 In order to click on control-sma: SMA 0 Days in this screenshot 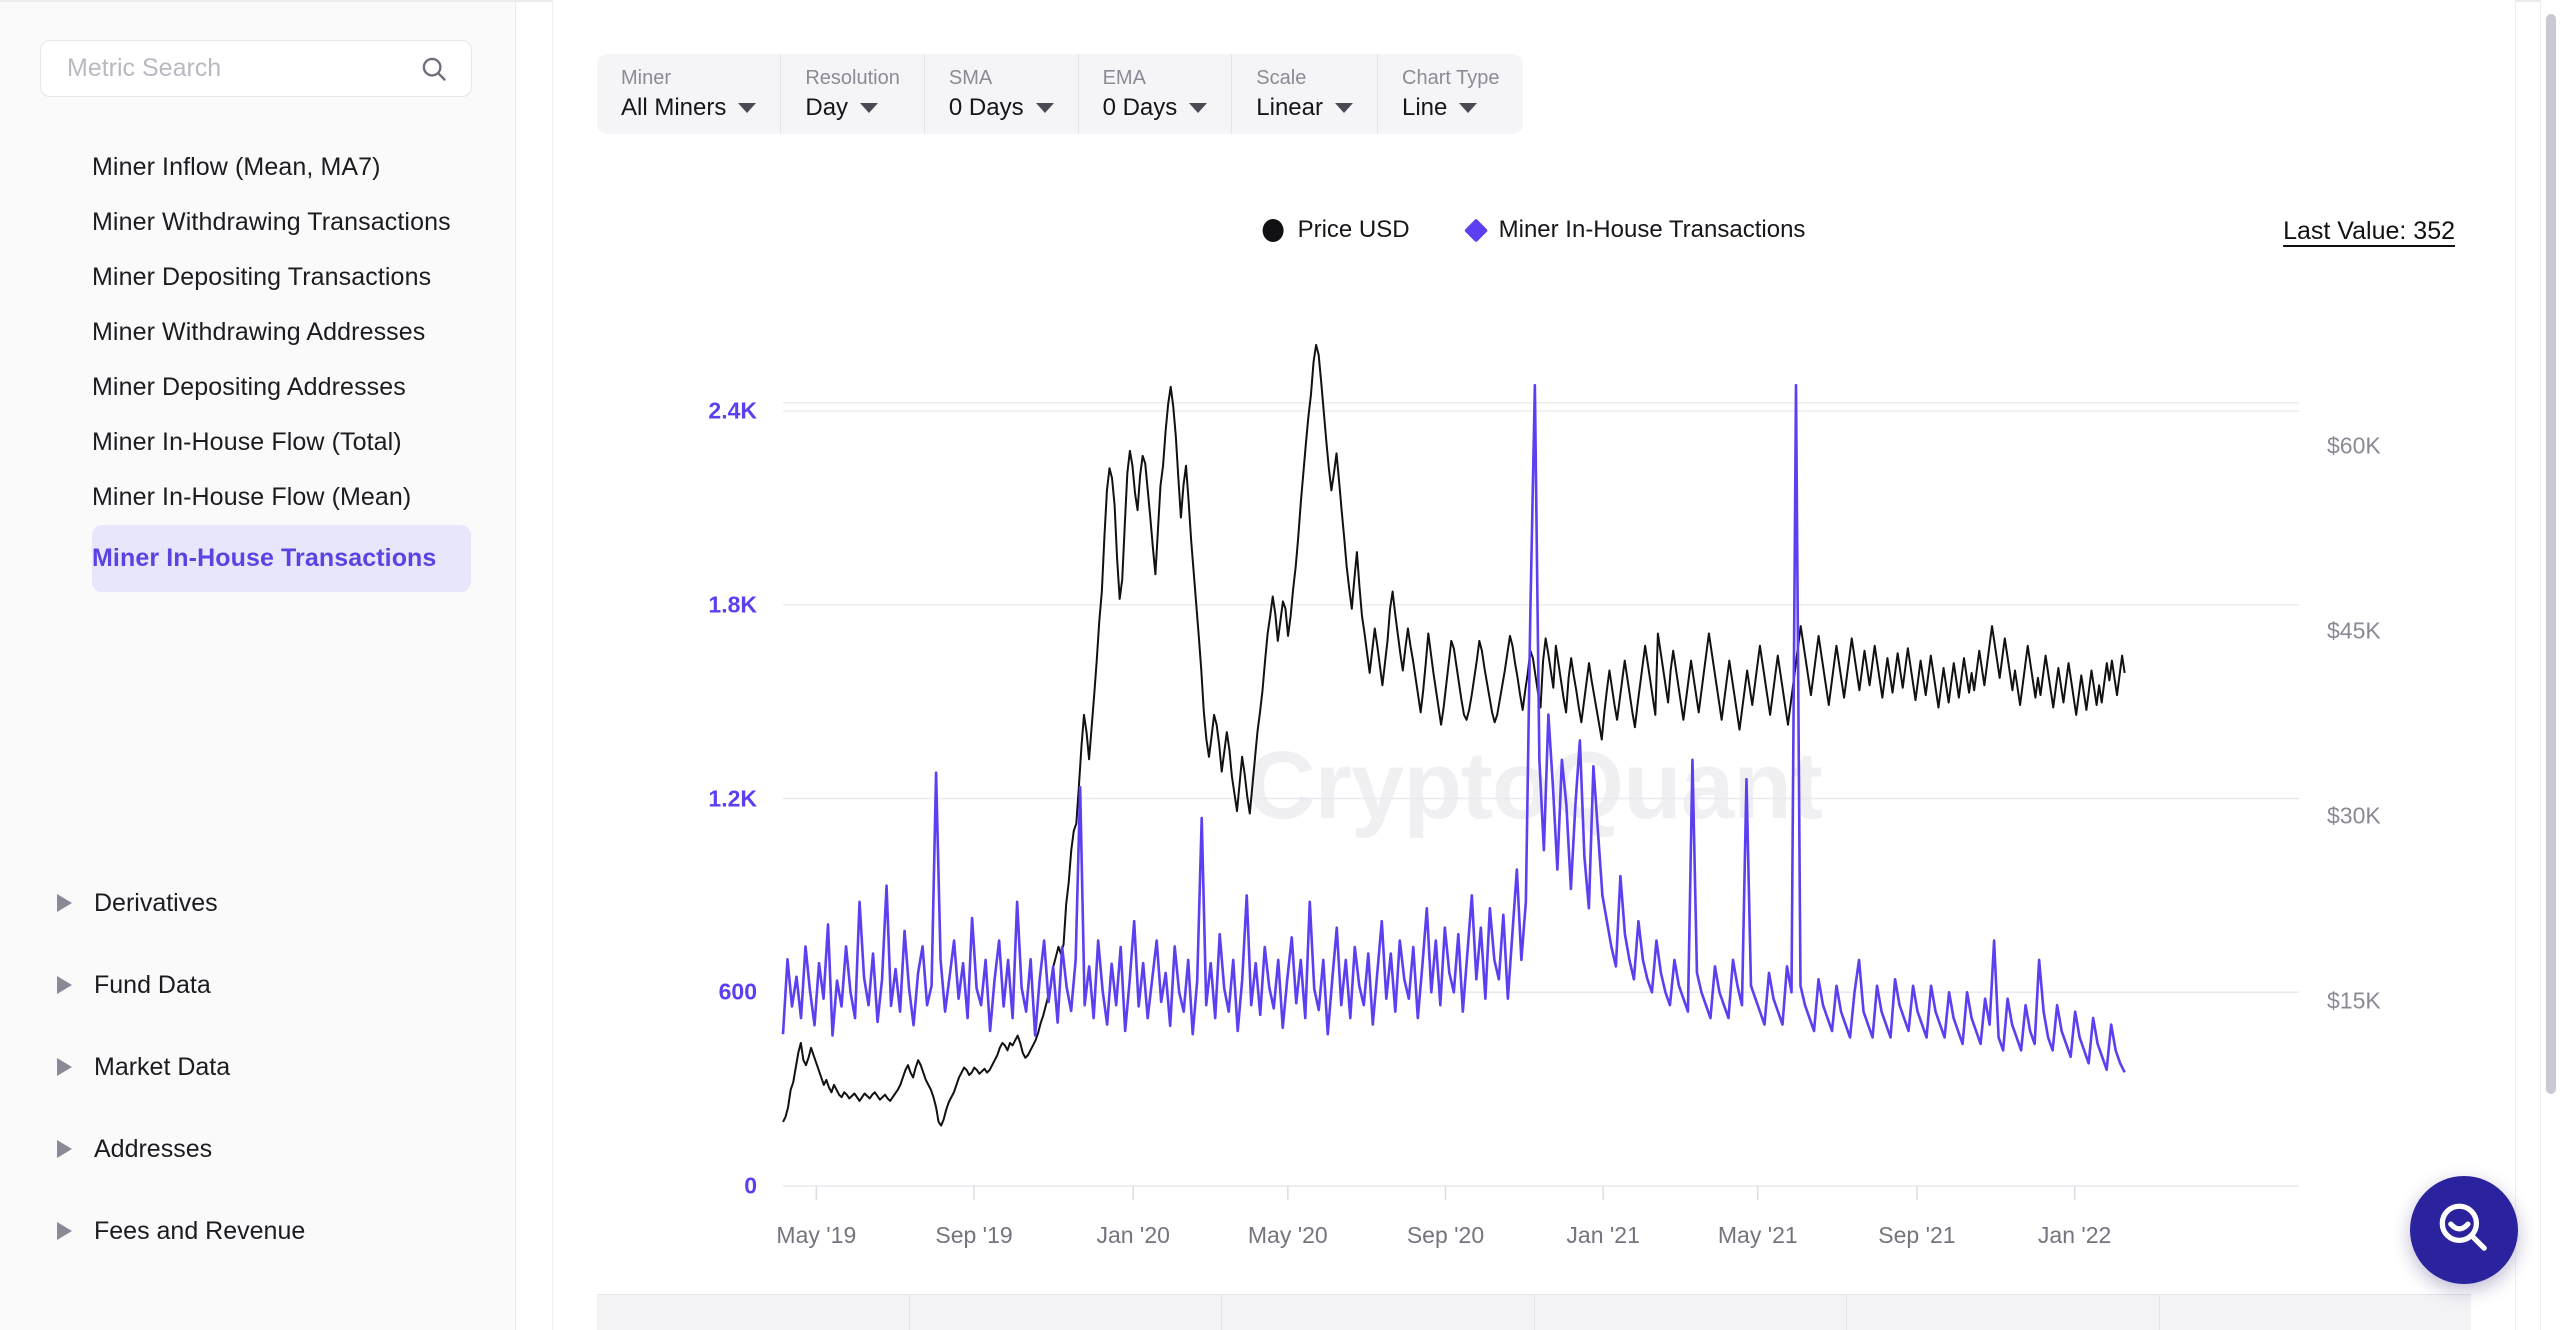, I will do `click(1002, 94)`.